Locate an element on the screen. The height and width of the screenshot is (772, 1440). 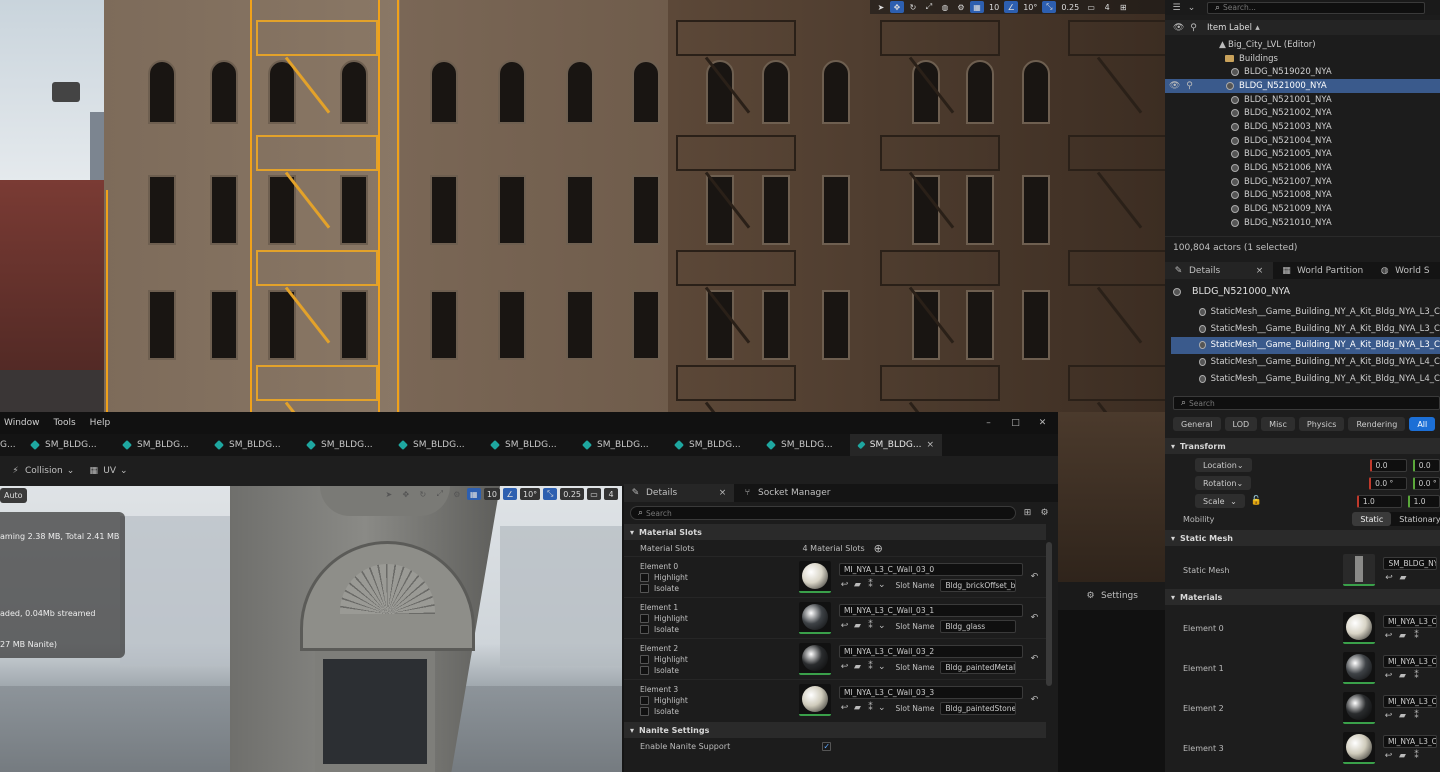
location-dropdown: Location ⌄ is located at coordinates (1223, 465).